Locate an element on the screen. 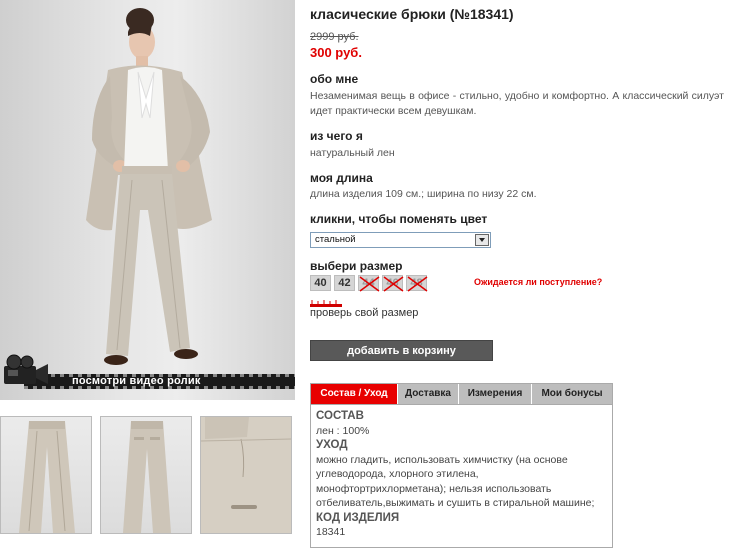 This screenshot has width=729, height=548. composition-heading: СОСТАВ is located at coordinates (340, 416).